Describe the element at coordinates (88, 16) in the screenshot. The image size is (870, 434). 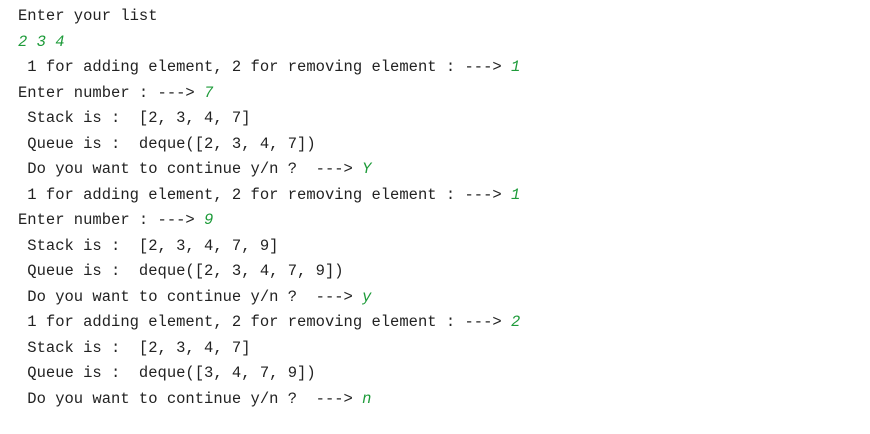
I see `output-text: Enter your list` at that location.